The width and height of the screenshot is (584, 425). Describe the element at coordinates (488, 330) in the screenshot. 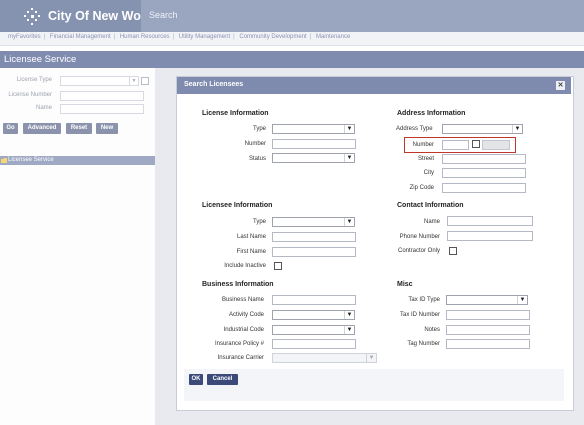

I see `notes-input` at that location.